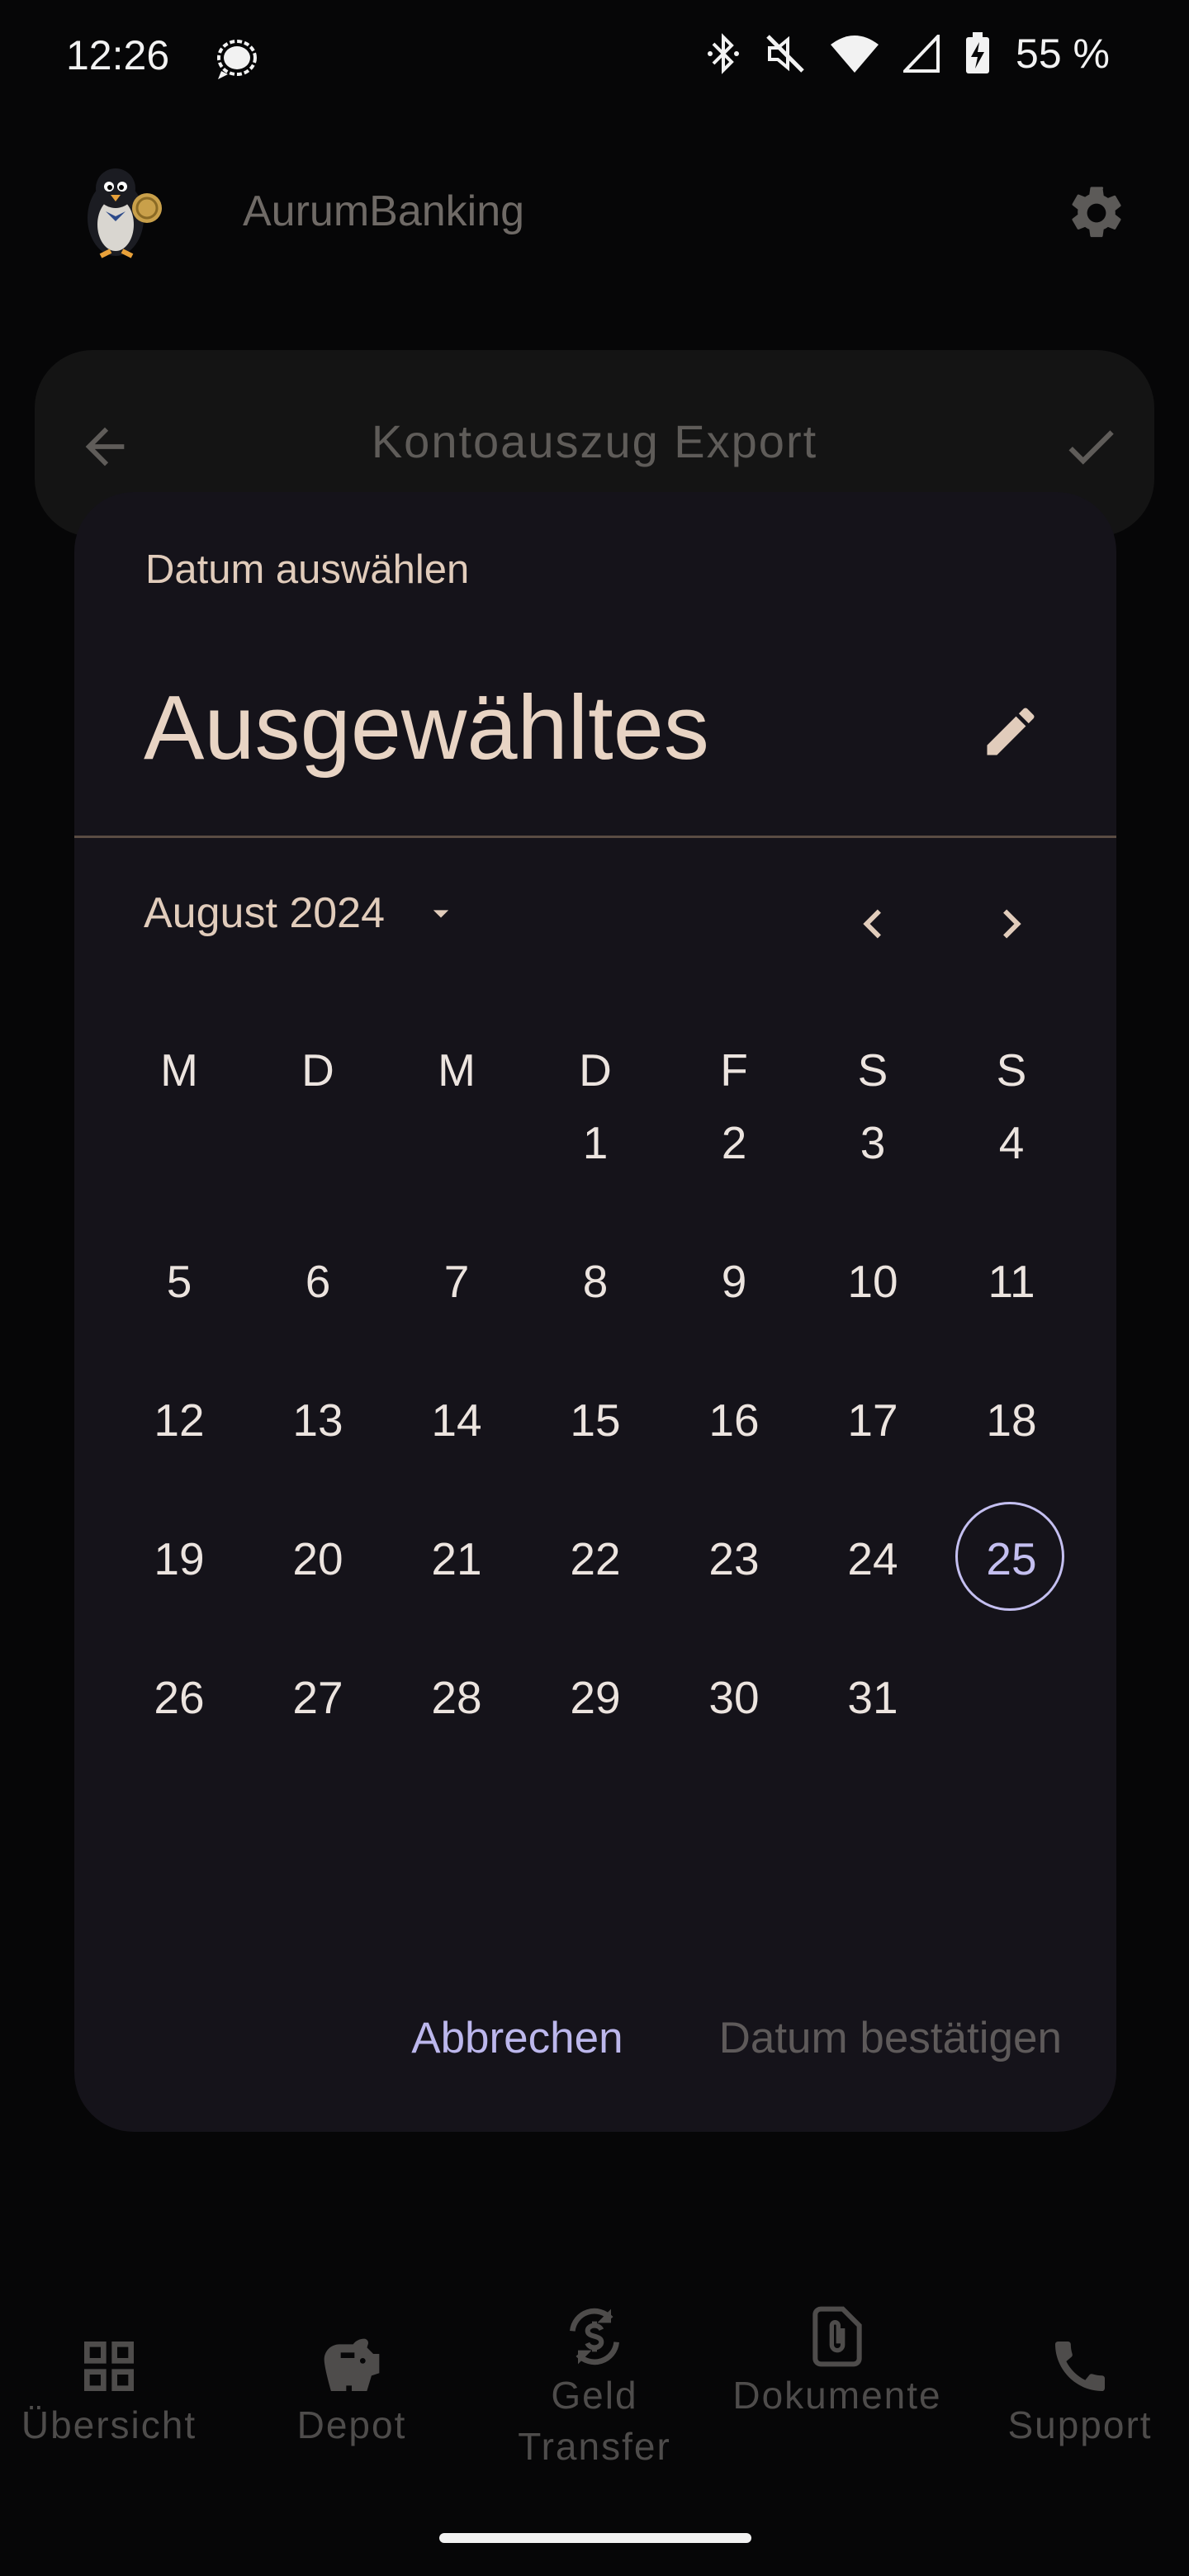 This screenshot has width=1189, height=2576. I want to click on dialog-actions: Abbrechen Datum bestätigen, so click(736, 2038).